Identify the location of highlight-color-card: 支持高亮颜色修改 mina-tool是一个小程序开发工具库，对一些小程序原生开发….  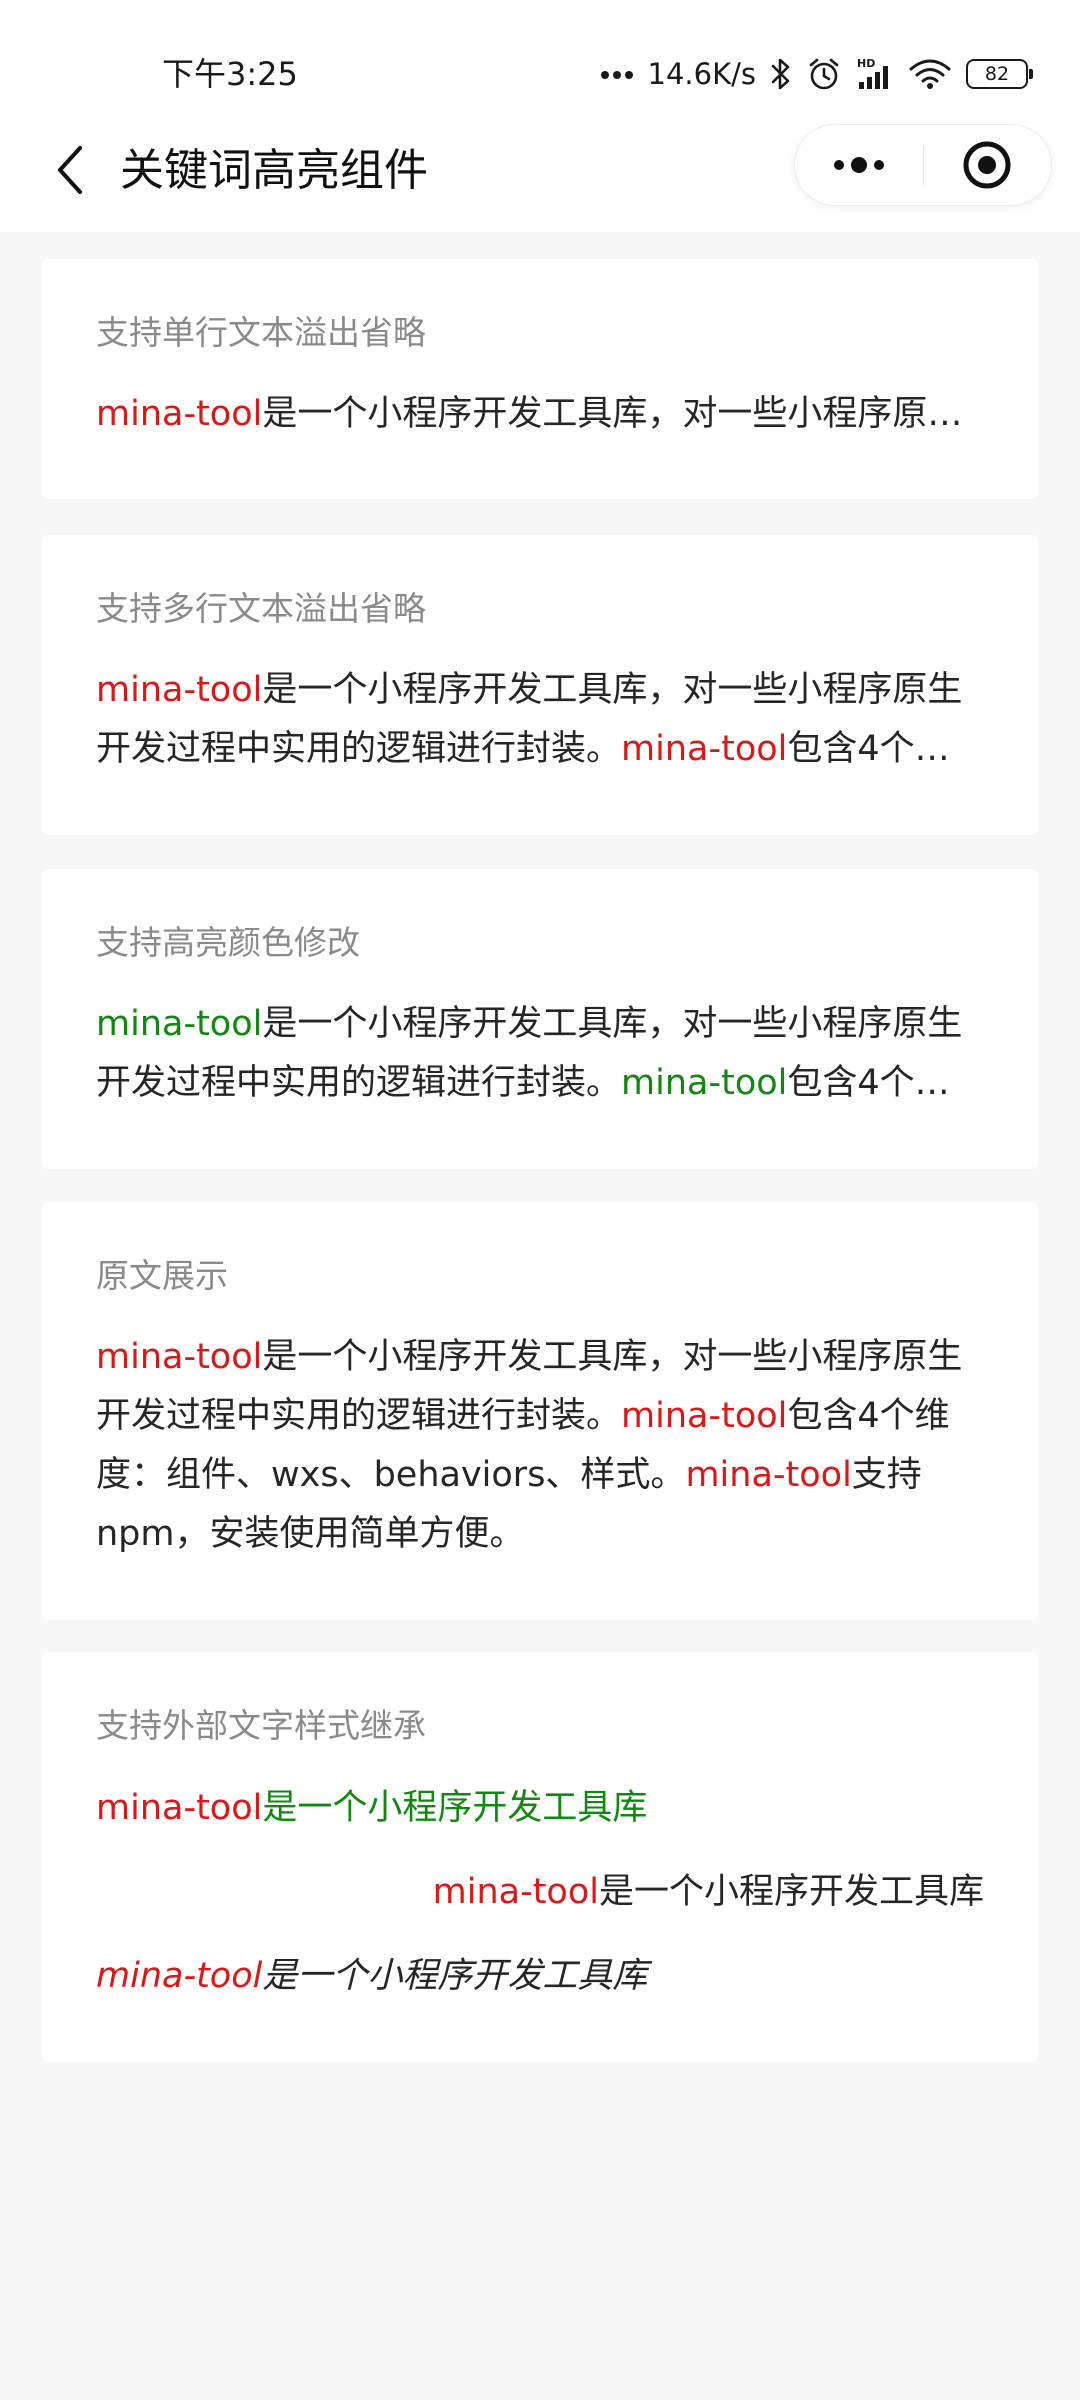
(540, 1019).